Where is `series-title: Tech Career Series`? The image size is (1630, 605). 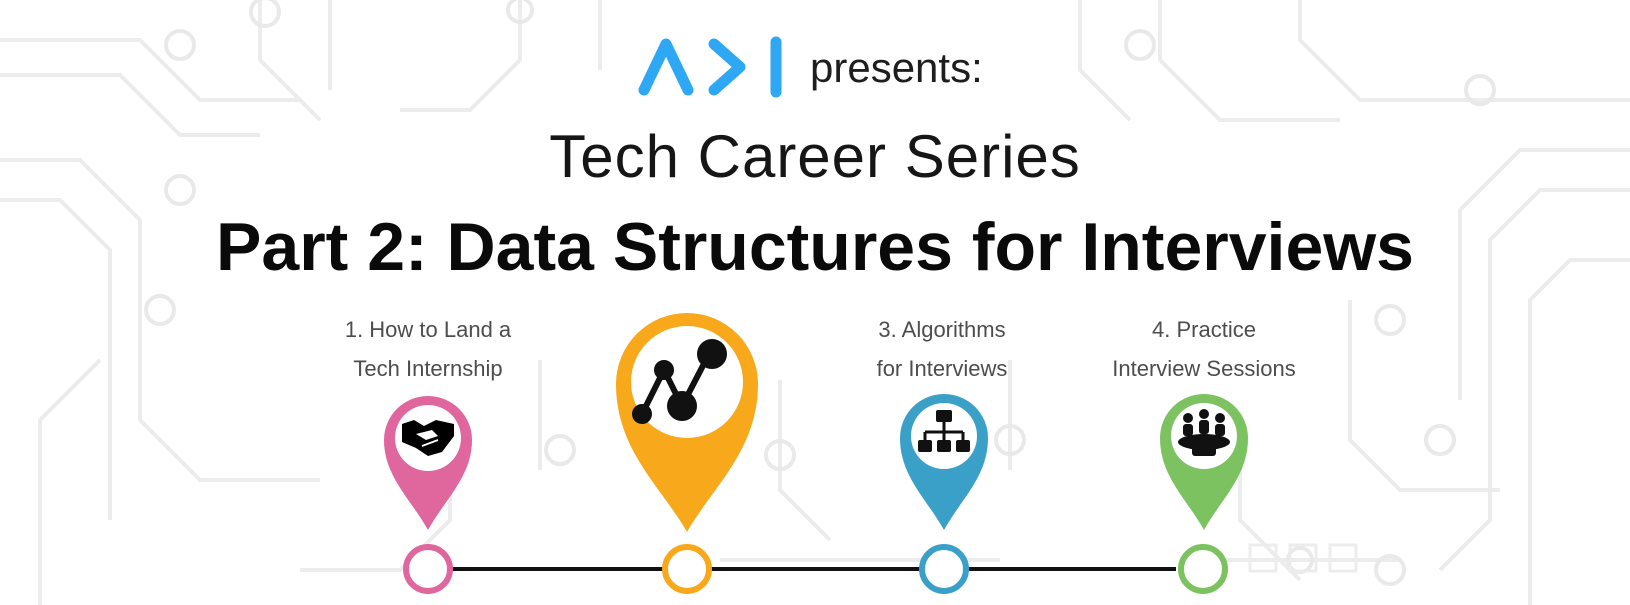 series-title: Tech Career Series is located at coordinates (815, 156).